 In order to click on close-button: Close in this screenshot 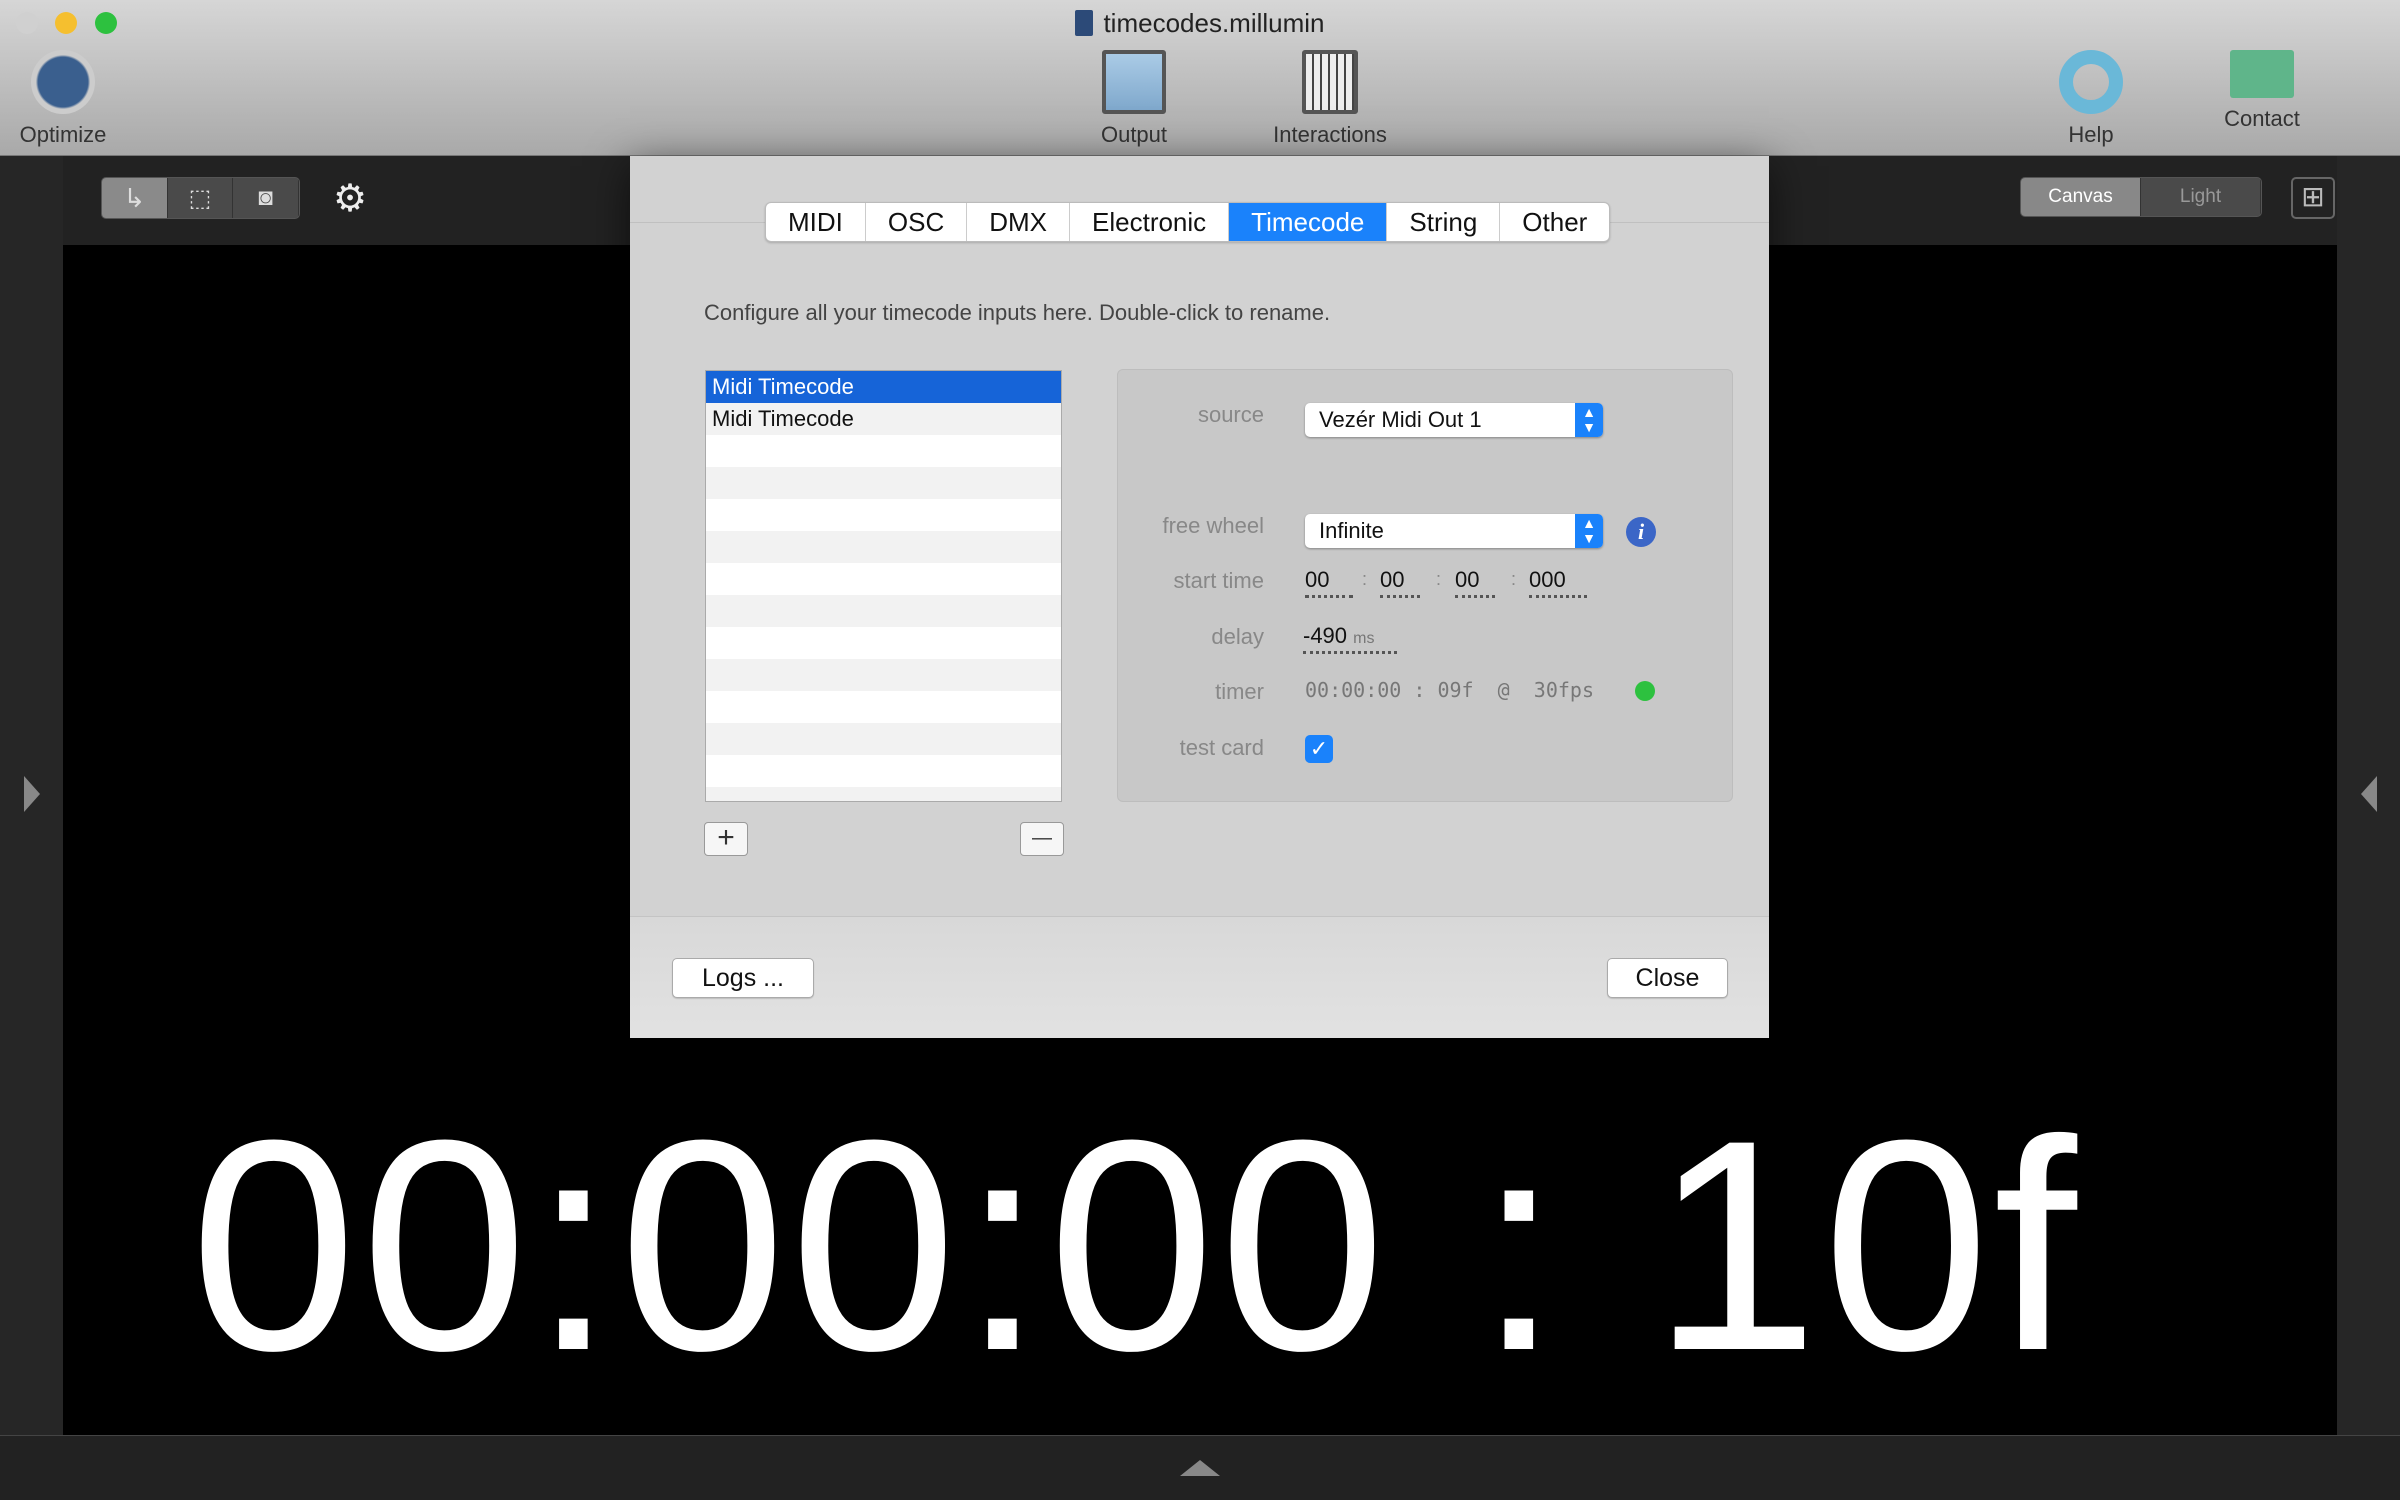, I will do `click(1667, 978)`.